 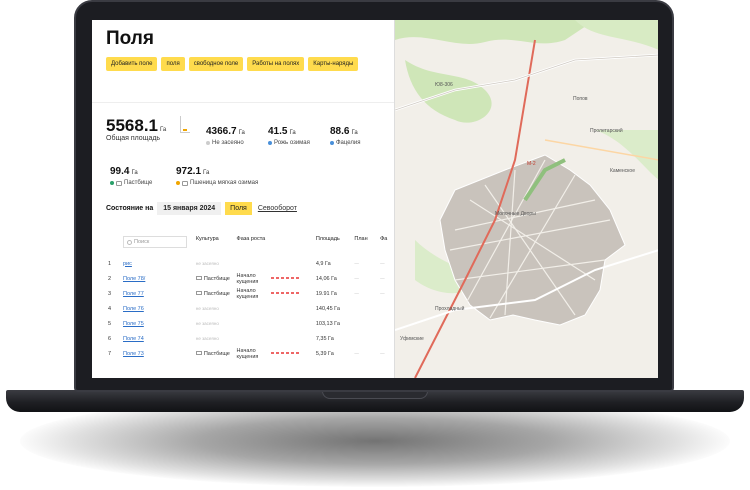 I want to click on col-fact: Фа, so click(x=384, y=245).